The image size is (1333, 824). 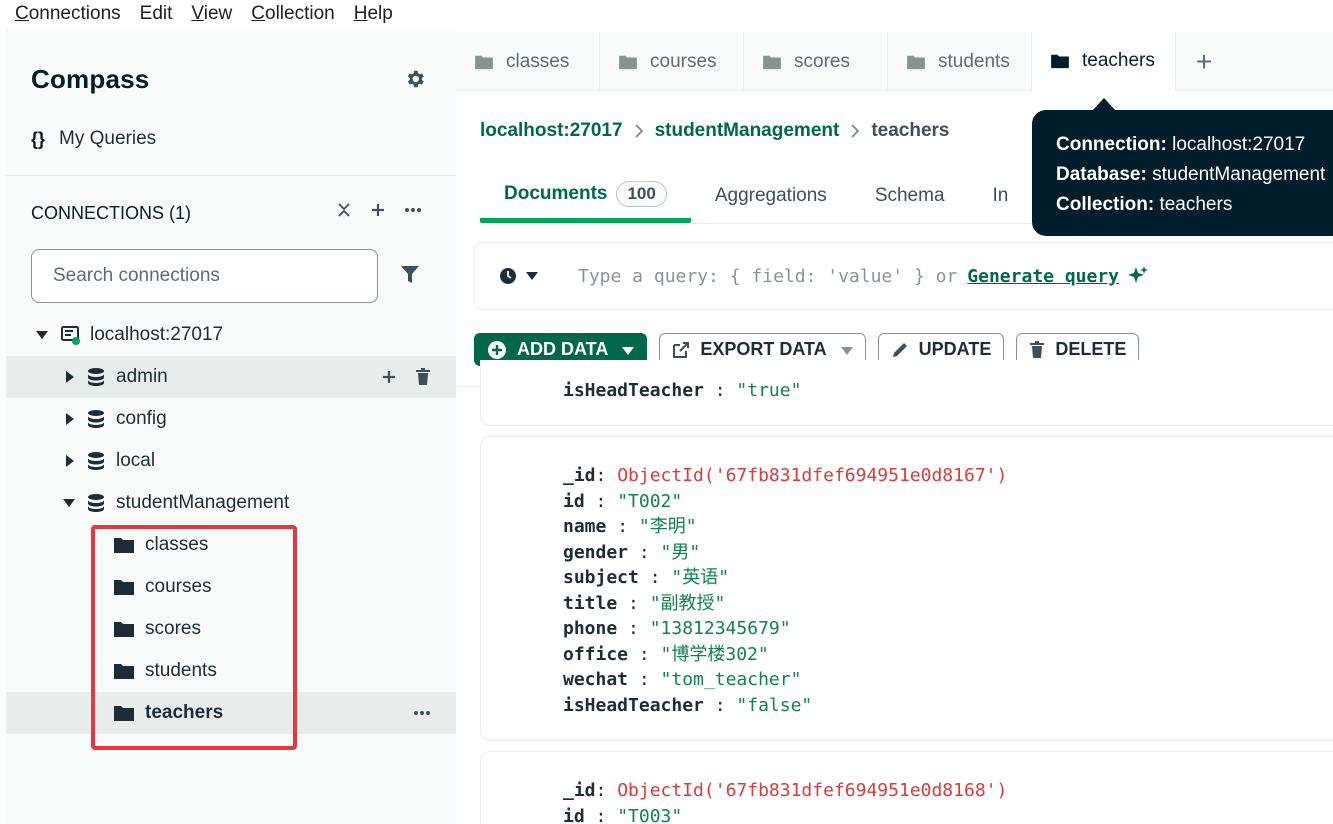 What do you see at coordinates (910, 130) in the screenshot?
I see `breadcrumb-collection: teachers` at bounding box center [910, 130].